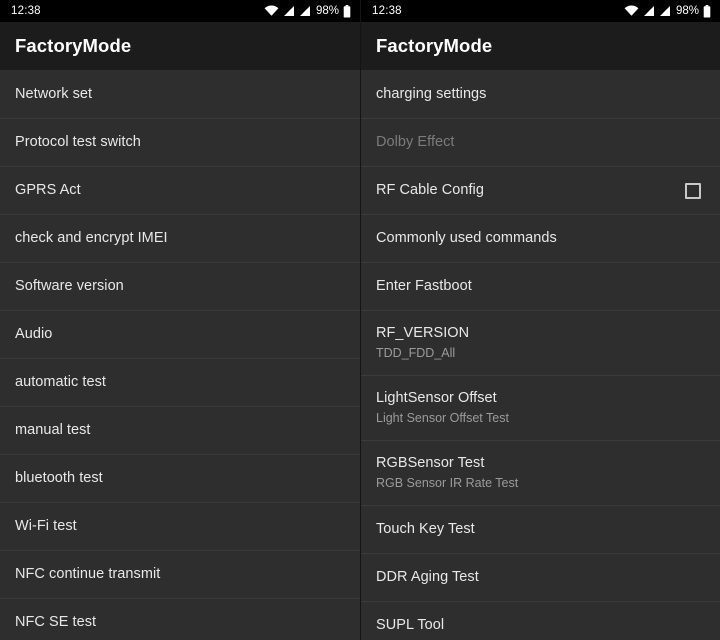  Describe the element at coordinates (540, 472) in the screenshot. I see `list-item-rgbsensor-test: RGBSensor Test RGB Sensor IR Rate Test` at that location.